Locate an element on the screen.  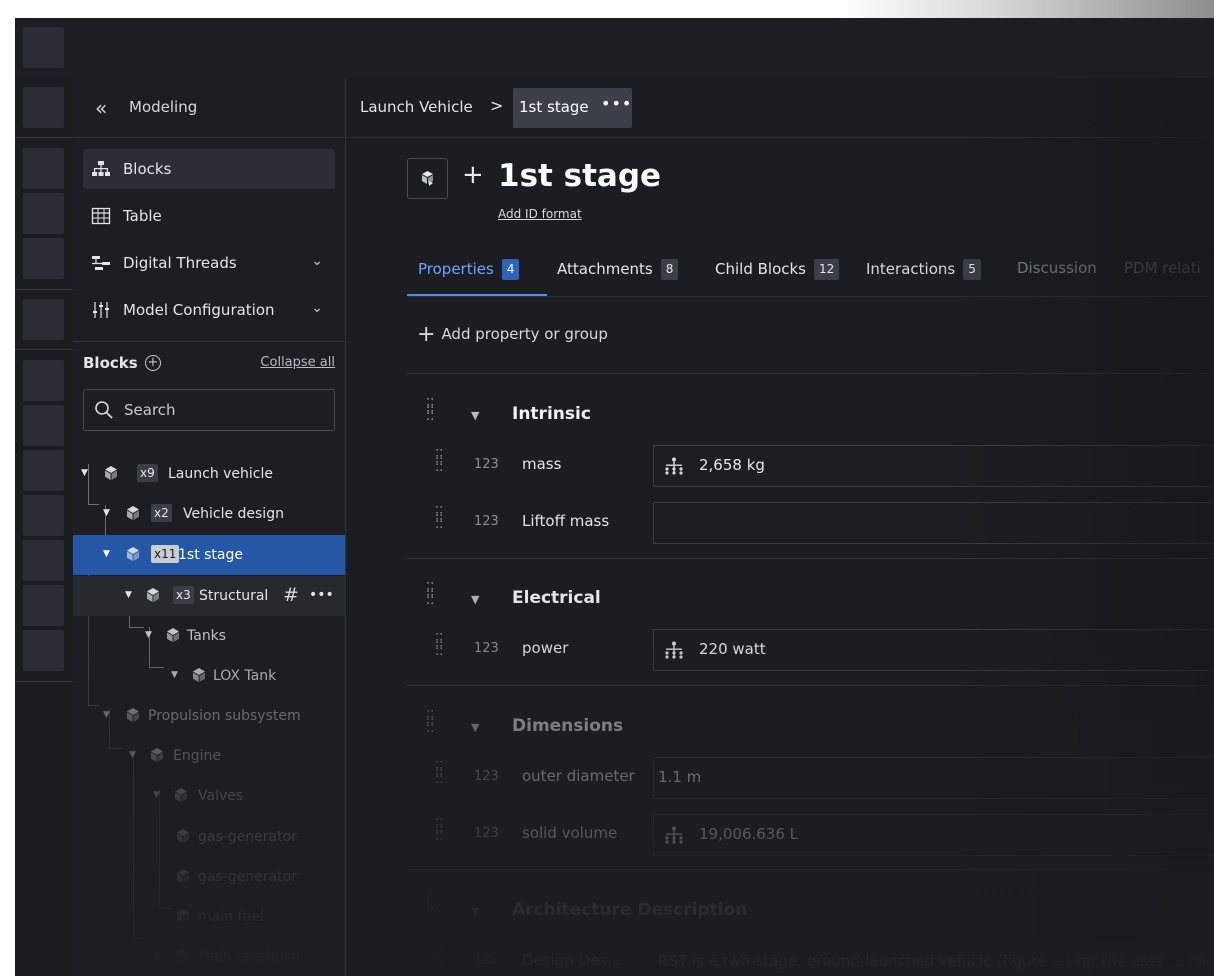
property-value: 1.1 m is located at coordinates (680, 777).